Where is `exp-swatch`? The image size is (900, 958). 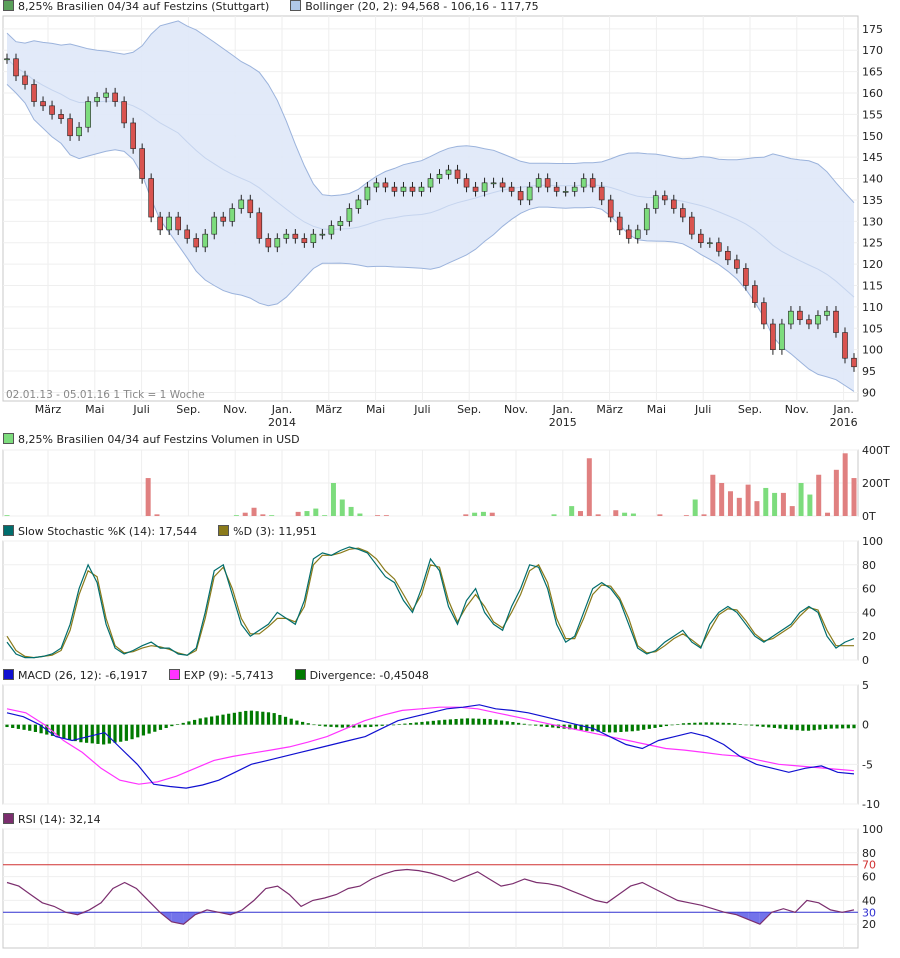 exp-swatch is located at coordinates (174, 674).